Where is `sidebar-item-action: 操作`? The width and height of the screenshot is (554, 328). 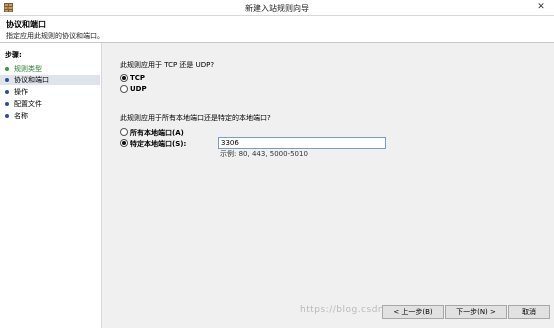
sidebar-item-action: 操作 is located at coordinates (50, 92).